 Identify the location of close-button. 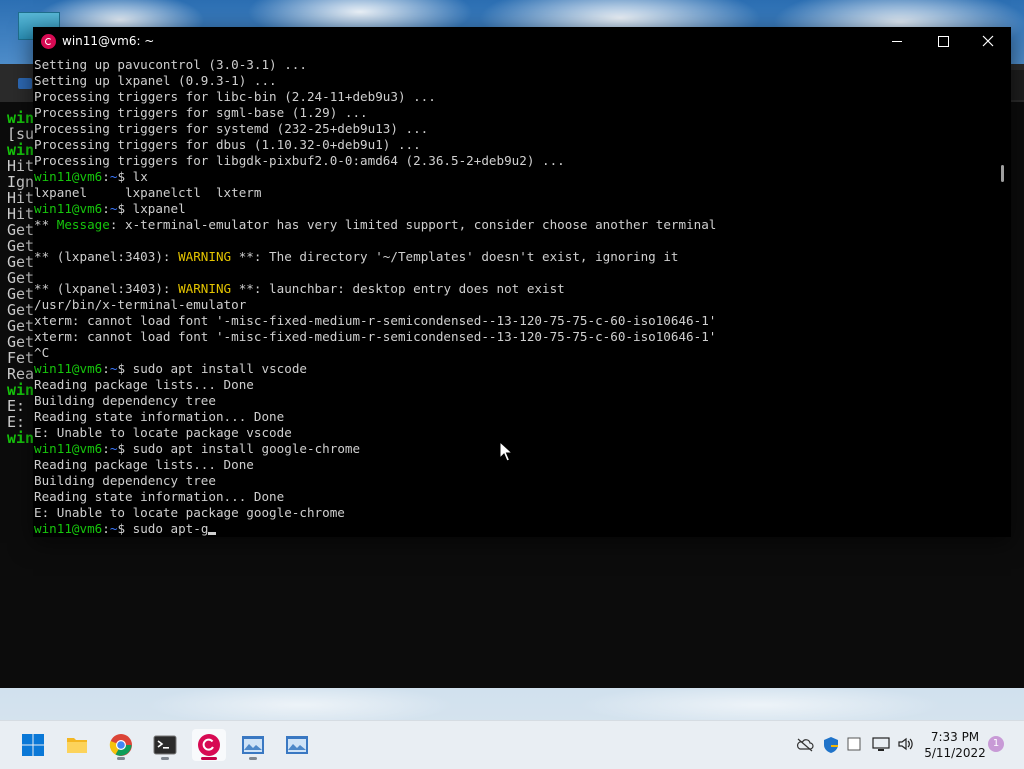
(988, 41).